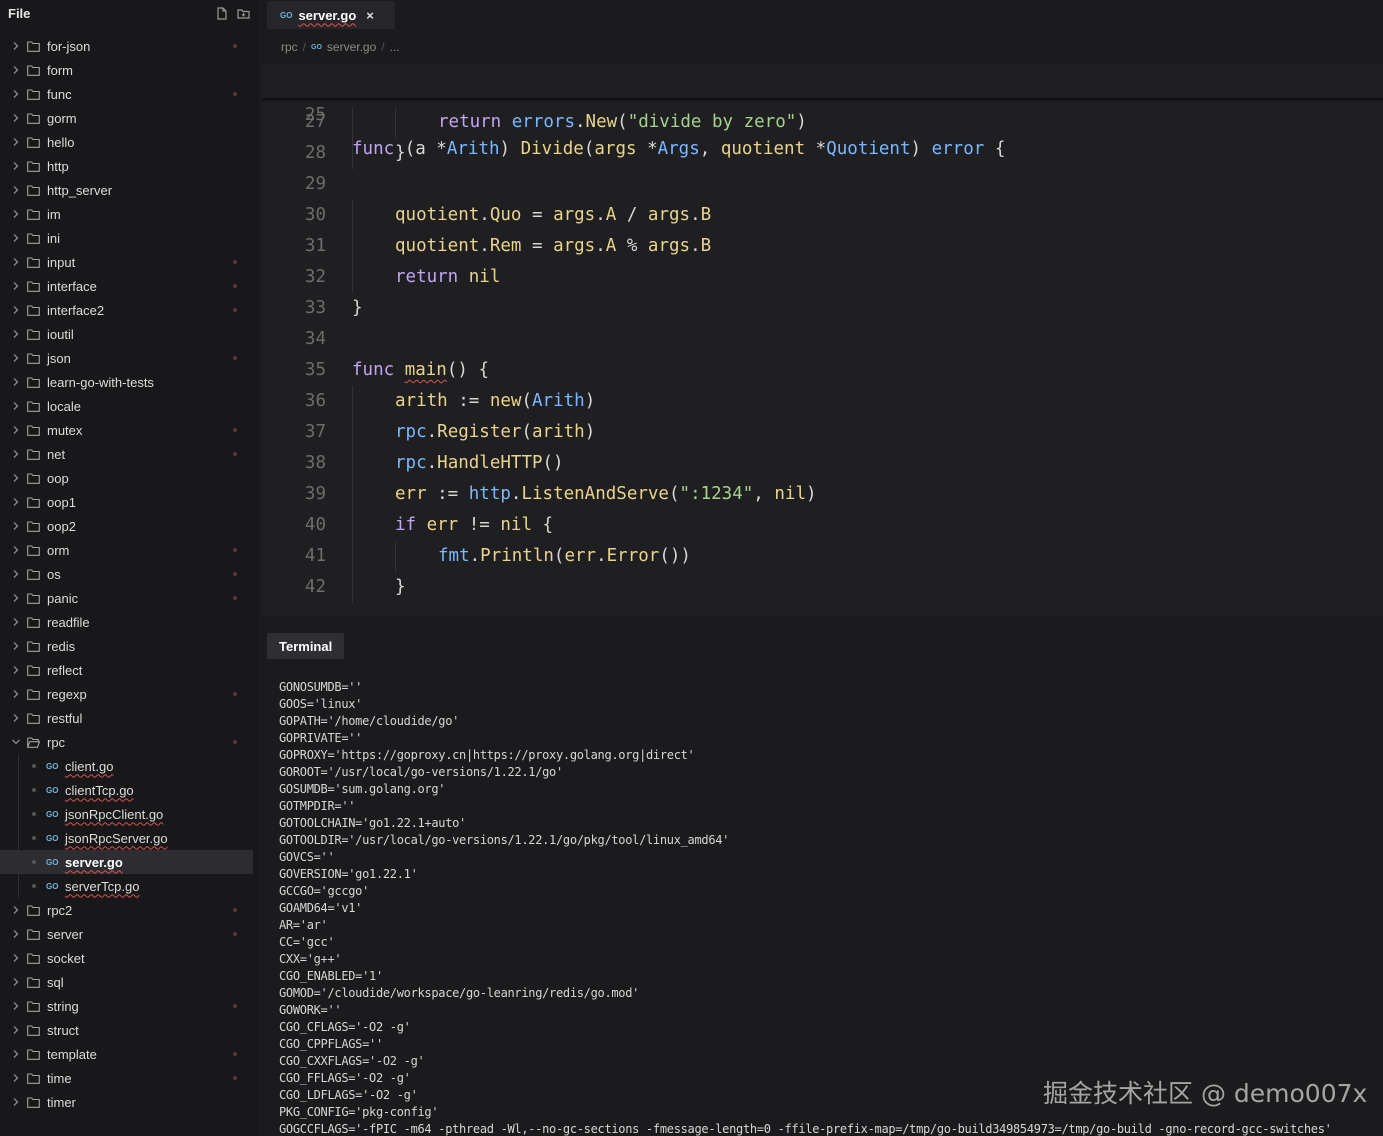 Image resolution: width=1383 pixels, height=1136 pixels. Describe the element at coordinates (129, 790) in the screenshot. I see `tree-file-clientTcp.go: GO clientTcp.go` at that location.